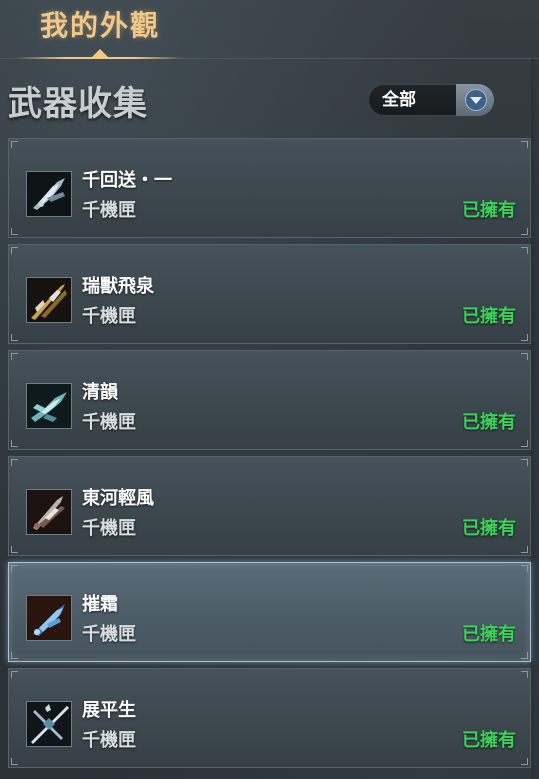 The height and width of the screenshot is (779, 539). Describe the element at coordinates (269, 29) in the screenshot. I see `tab-bar: 我的外觀` at that location.